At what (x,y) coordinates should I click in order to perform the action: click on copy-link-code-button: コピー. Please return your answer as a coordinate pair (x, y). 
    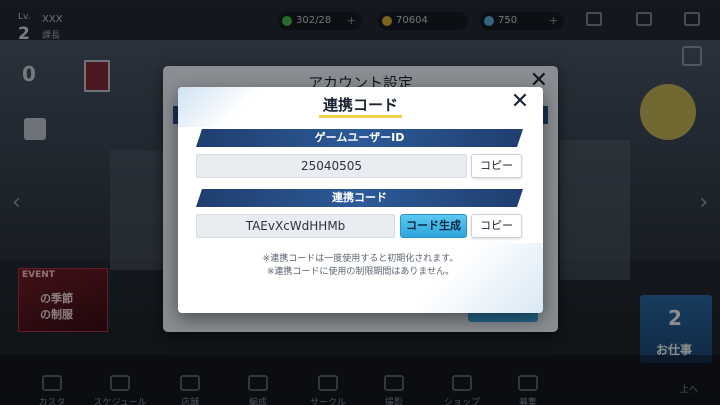
    Looking at the image, I should click on (496, 226).